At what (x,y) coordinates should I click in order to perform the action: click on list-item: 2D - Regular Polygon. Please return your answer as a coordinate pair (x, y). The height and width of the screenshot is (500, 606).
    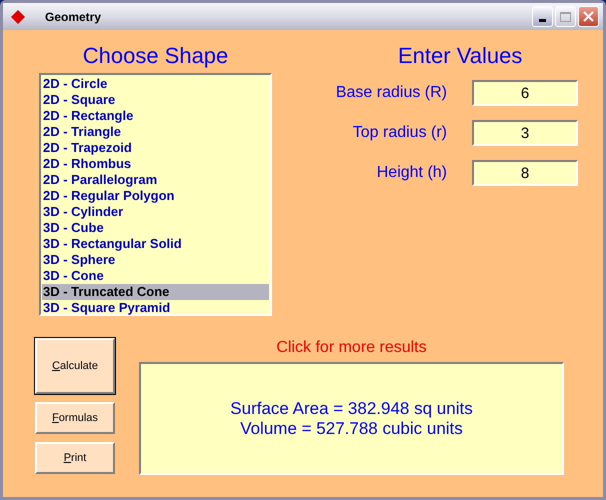
    Looking at the image, I should click on (155, 196).